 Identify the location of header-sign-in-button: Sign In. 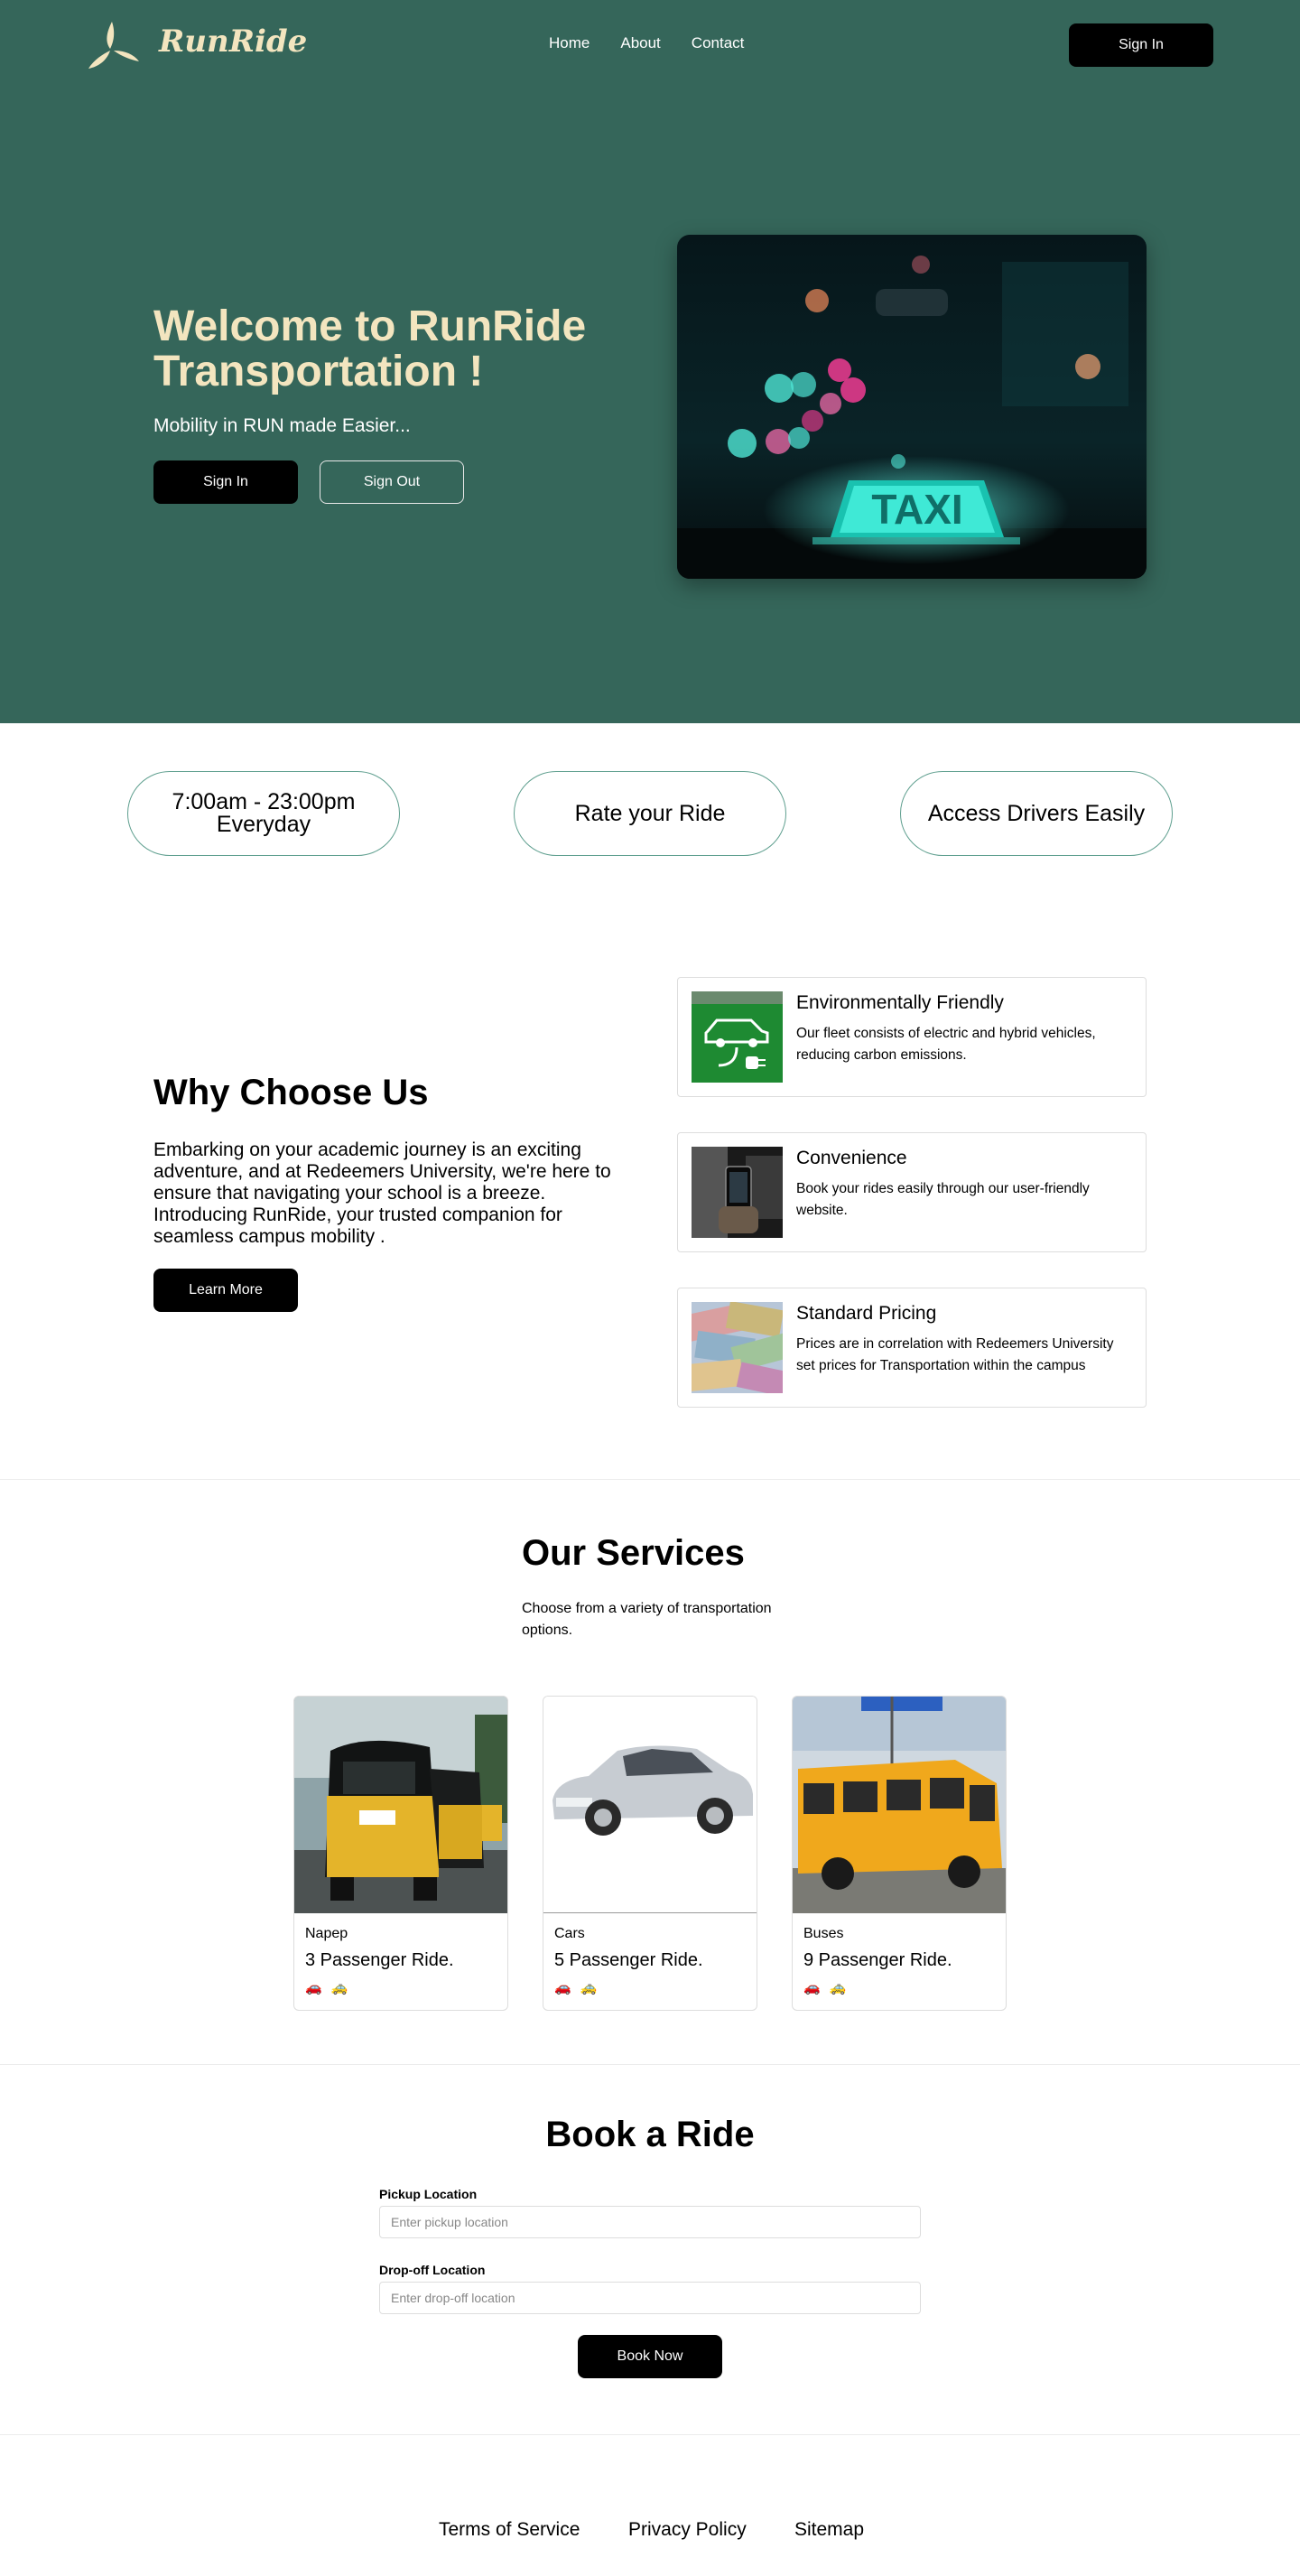
(1141, 45).